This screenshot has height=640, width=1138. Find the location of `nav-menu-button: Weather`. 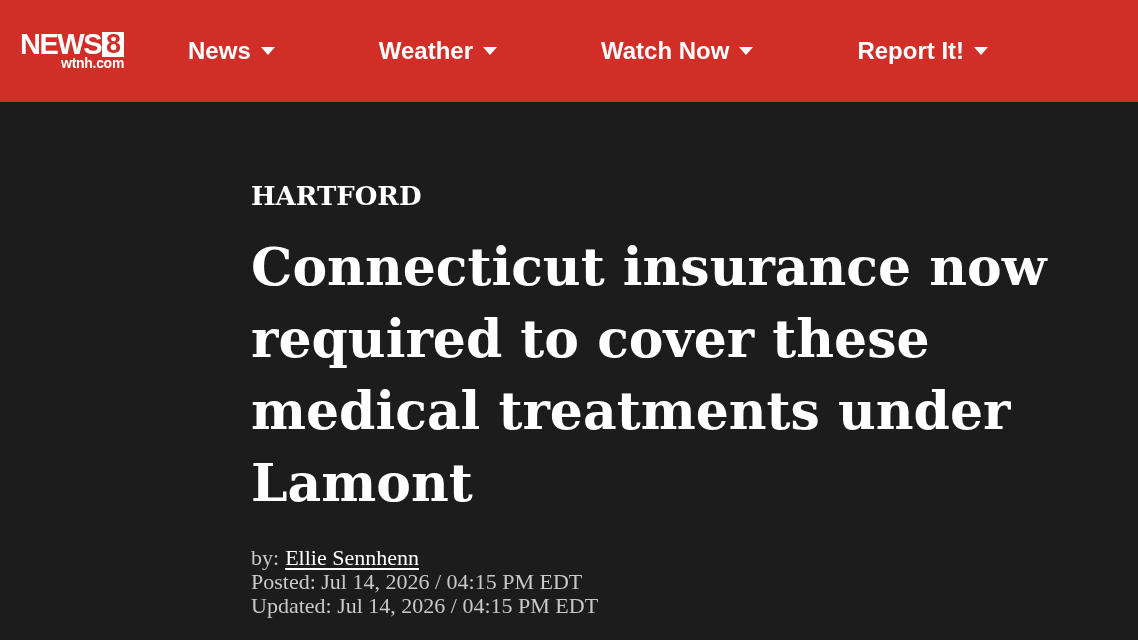

nav-menu-button: Weather is located at coordinates (437, 51).